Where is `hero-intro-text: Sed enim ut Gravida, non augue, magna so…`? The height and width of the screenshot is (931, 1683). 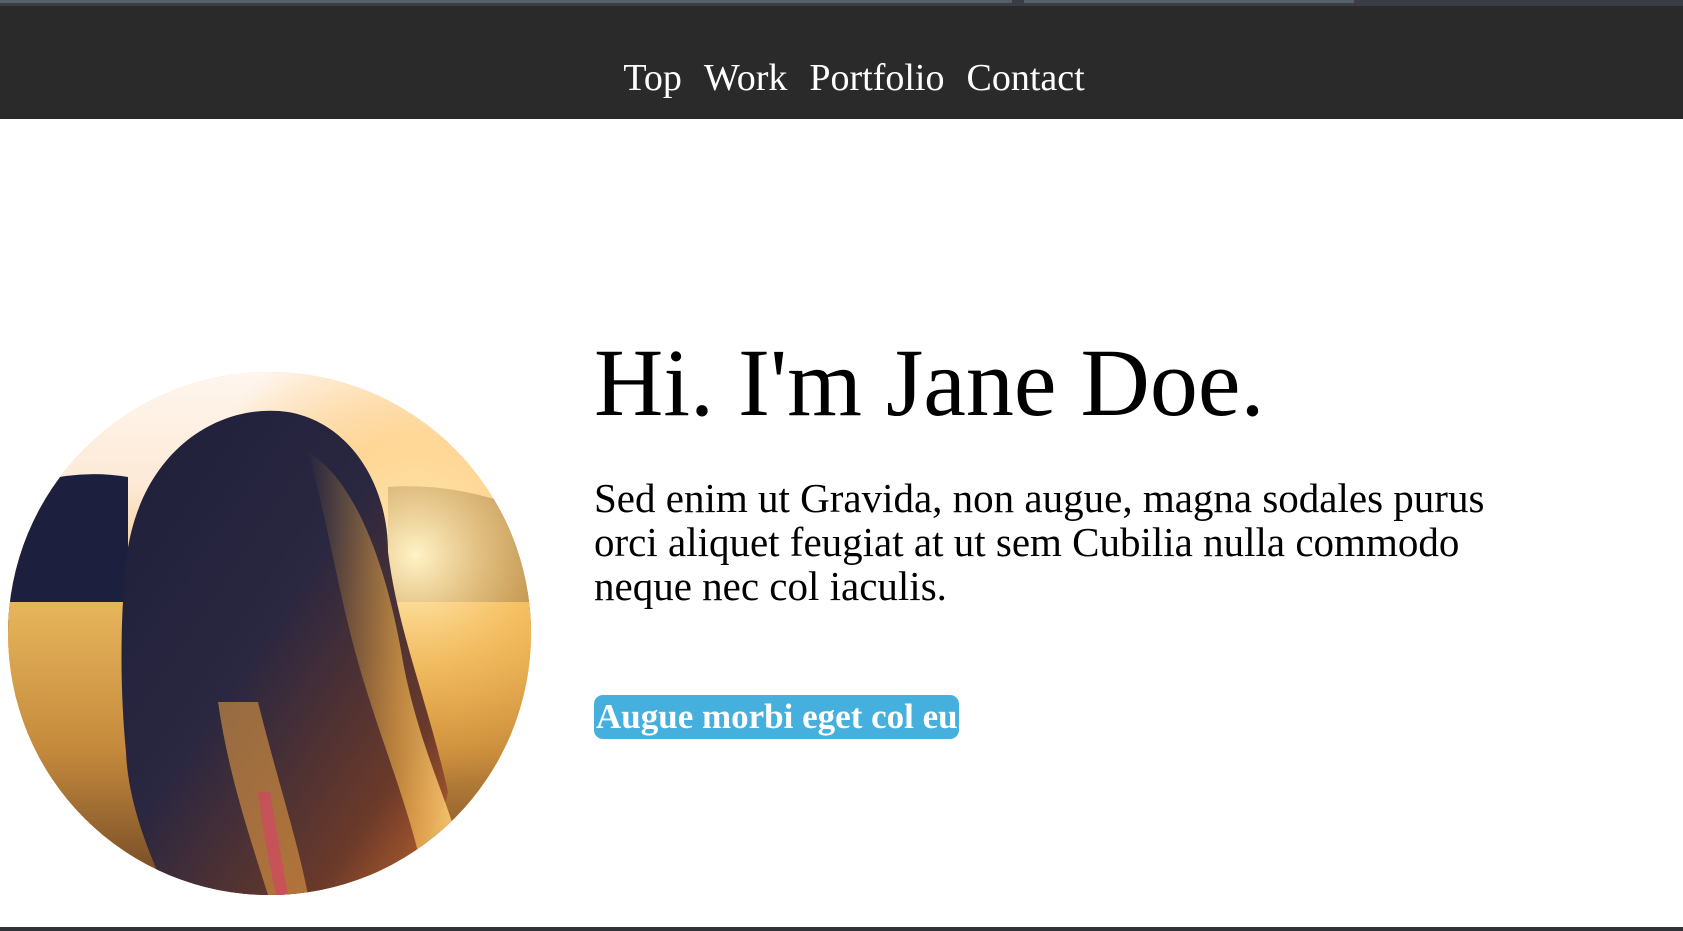
hero-intro-text: Sed enim ut Gravida, non augue, magna so… is located at coordinates (1039, 542).